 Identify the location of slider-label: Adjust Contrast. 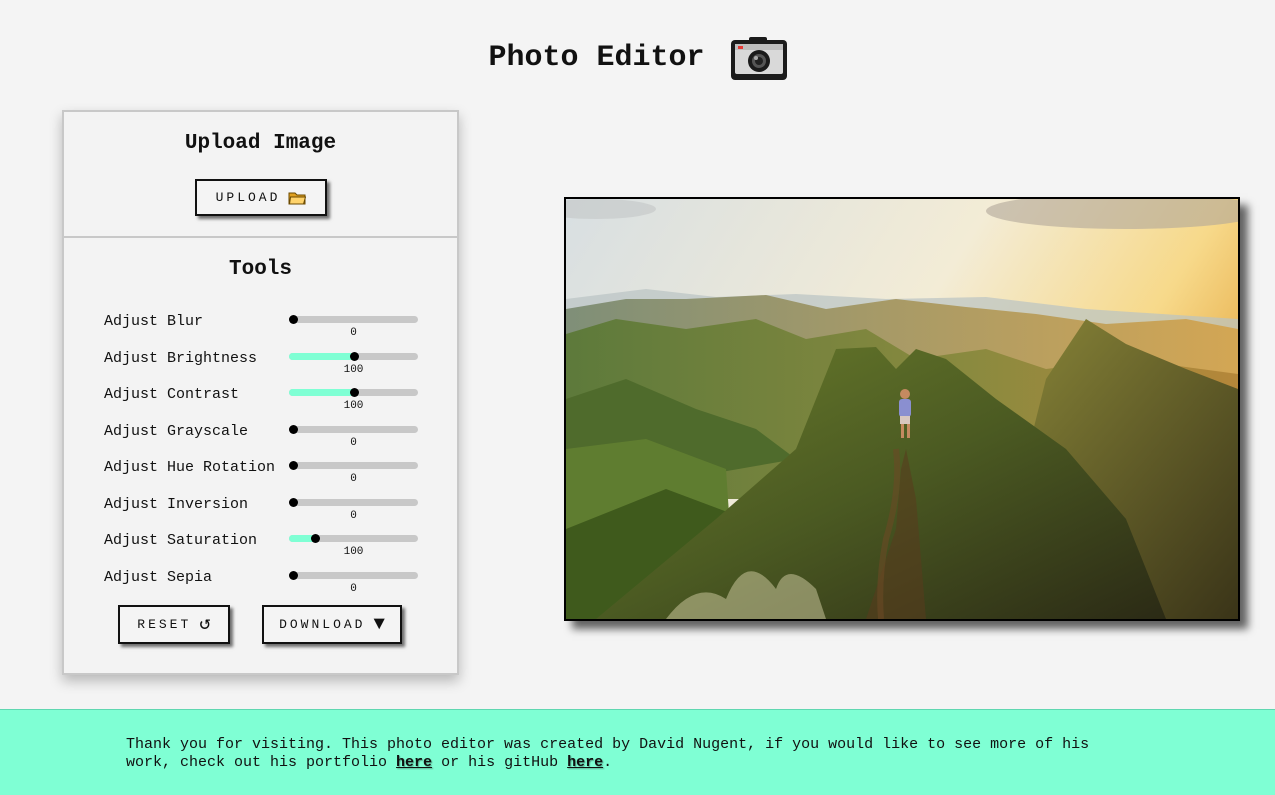
(172, 394).